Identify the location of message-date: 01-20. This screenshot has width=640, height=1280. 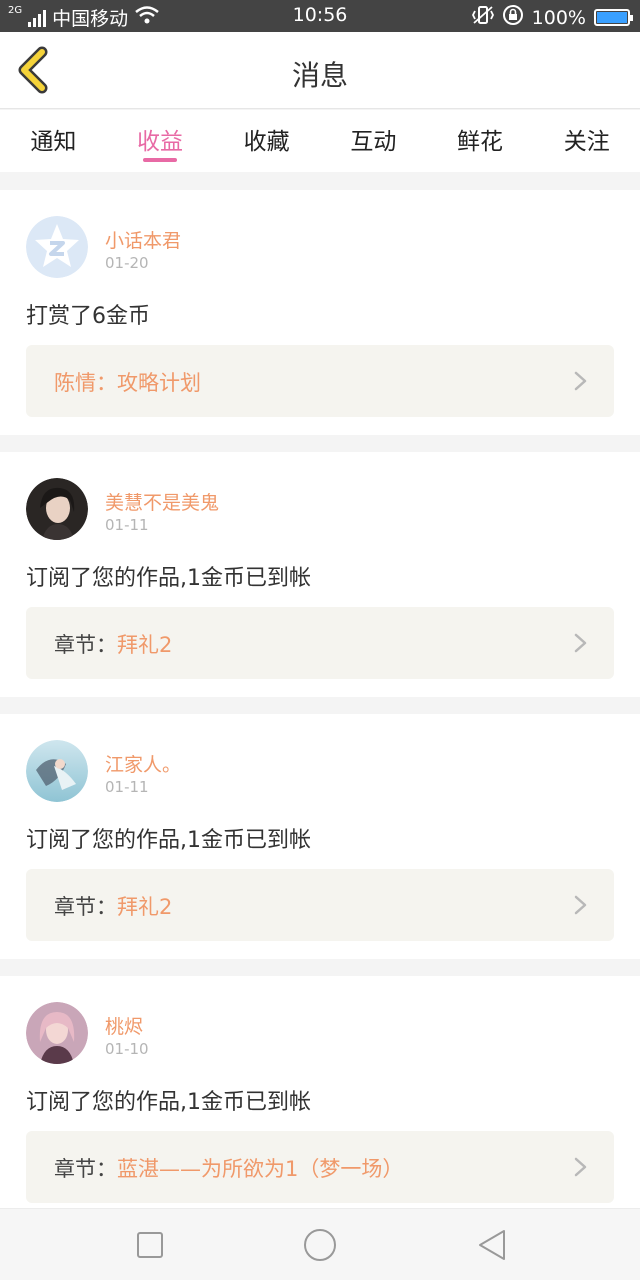
(127, 263).